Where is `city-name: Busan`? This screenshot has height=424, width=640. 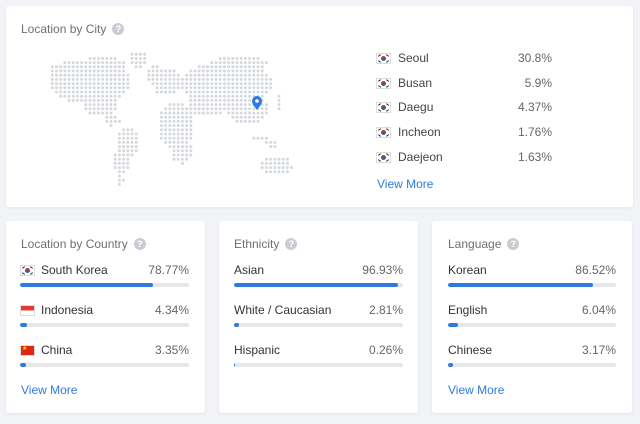 city-name: Busan is located at coordinates (415, 83).